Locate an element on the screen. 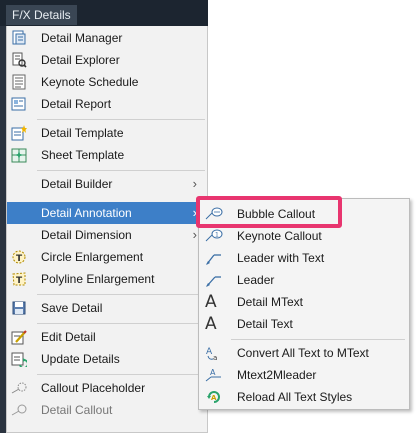 The height and width of the screenshot is (433, 418). submenu-item-convert-all-text: Aa Convert All Text to MText is located at coordinates (304, 353).